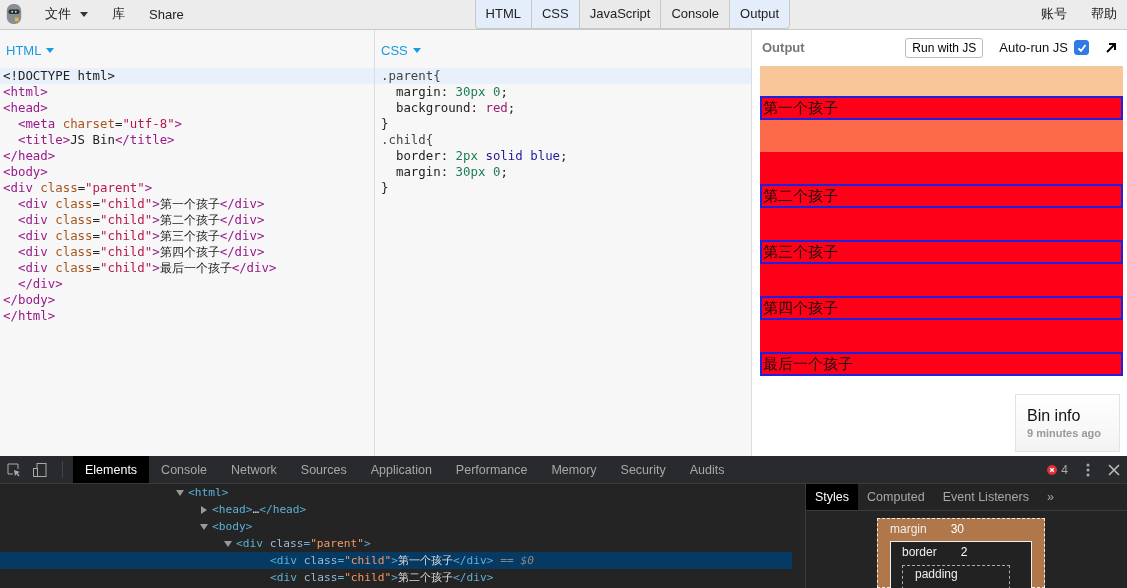 The height and width of the screenshot is (588, 1127). I want to click on code-line: <div class="child">第四个孩子</div>, so click(141, 251).